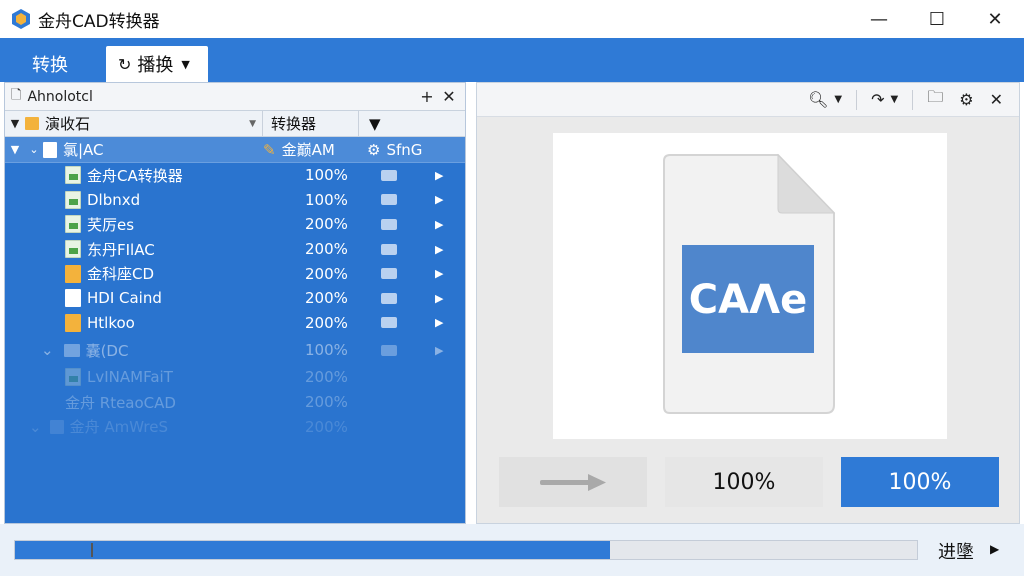  What do you see at coordinates (326, 175) in the screenshot?
I see `file-percent: 100%` at bounding box center [326, 175].